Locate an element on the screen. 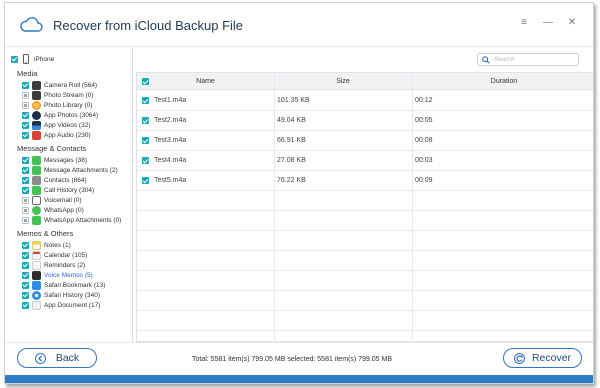  file-name: Test5.m4a is located at coordinates (170, 180).